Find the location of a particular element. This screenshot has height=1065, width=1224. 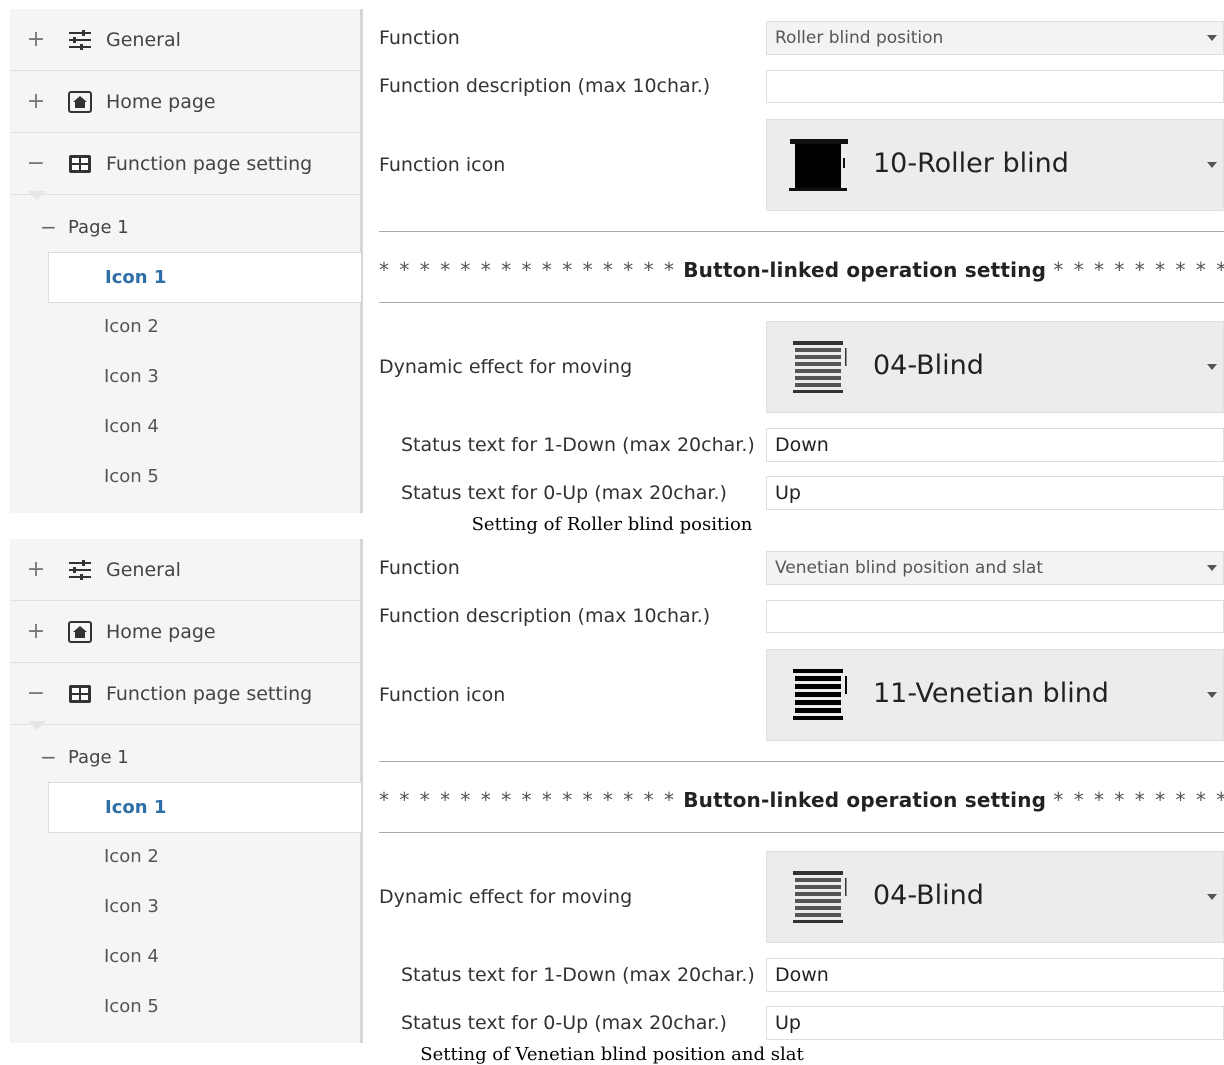

function-icon-select: 10-Roller blind is located at coordinates (995, 165).